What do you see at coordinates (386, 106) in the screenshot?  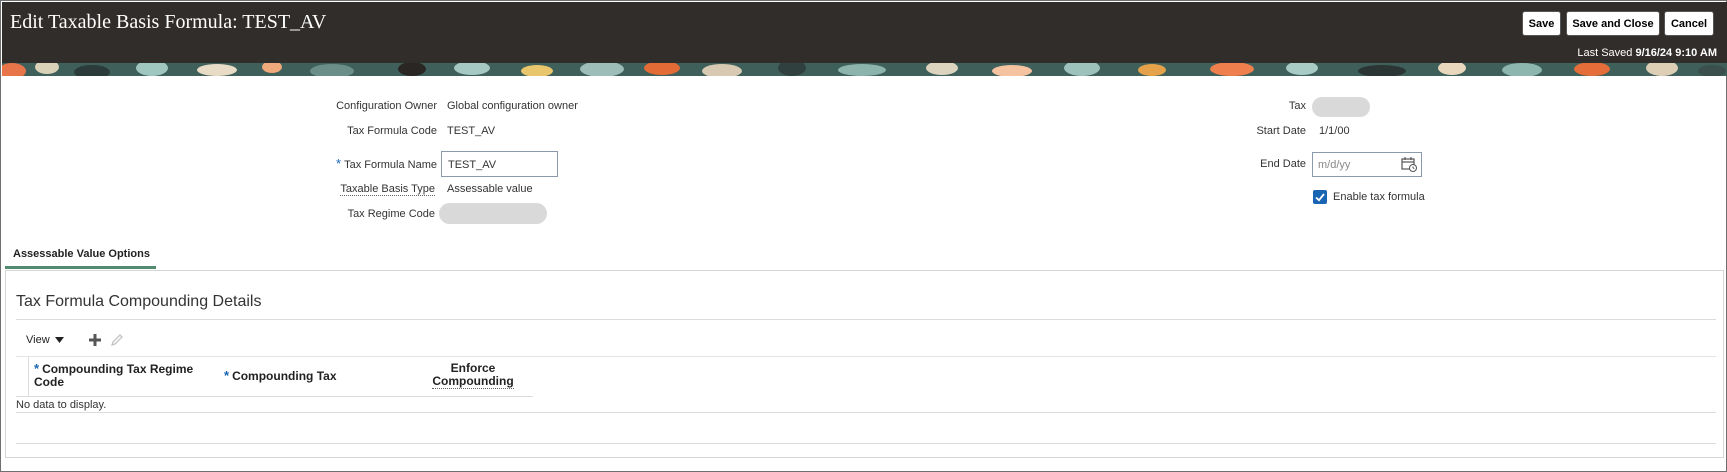 I see `config-owner-label: Configuration Owner` at bounding box center [386, 106].